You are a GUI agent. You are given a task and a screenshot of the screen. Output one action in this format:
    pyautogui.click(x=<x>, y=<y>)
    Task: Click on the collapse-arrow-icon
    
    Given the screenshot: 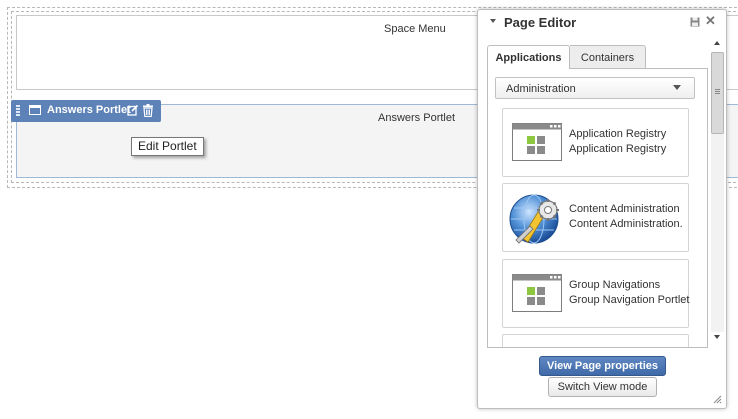 What is the action you would take?
    pyautogui.click(x=493, y=21)
    